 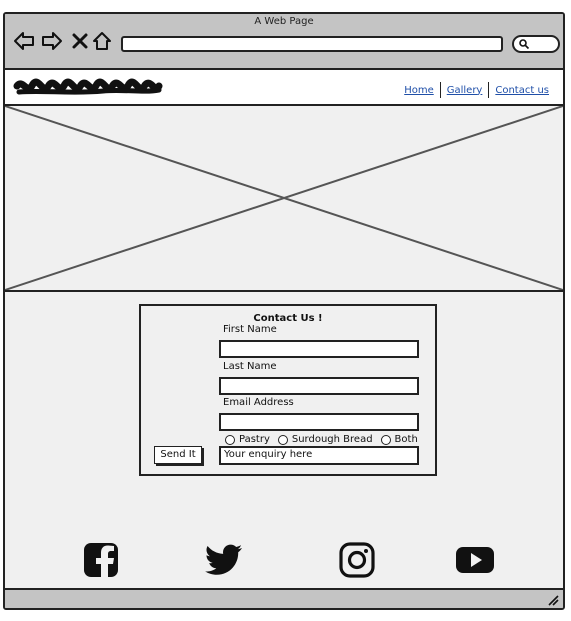 I want to click on browser-search-box, so click(x=536, y=44).